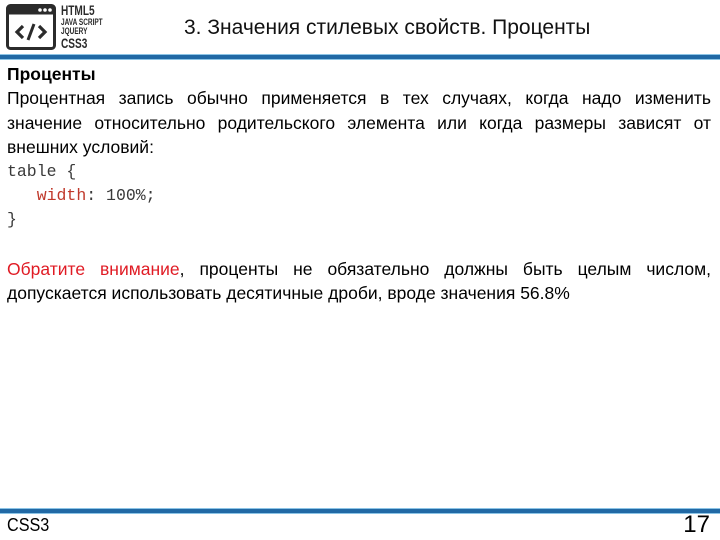 Image resolution: width=720 pixels, height=540 pixels. I want to click on code-property: width, so click(61, 196).